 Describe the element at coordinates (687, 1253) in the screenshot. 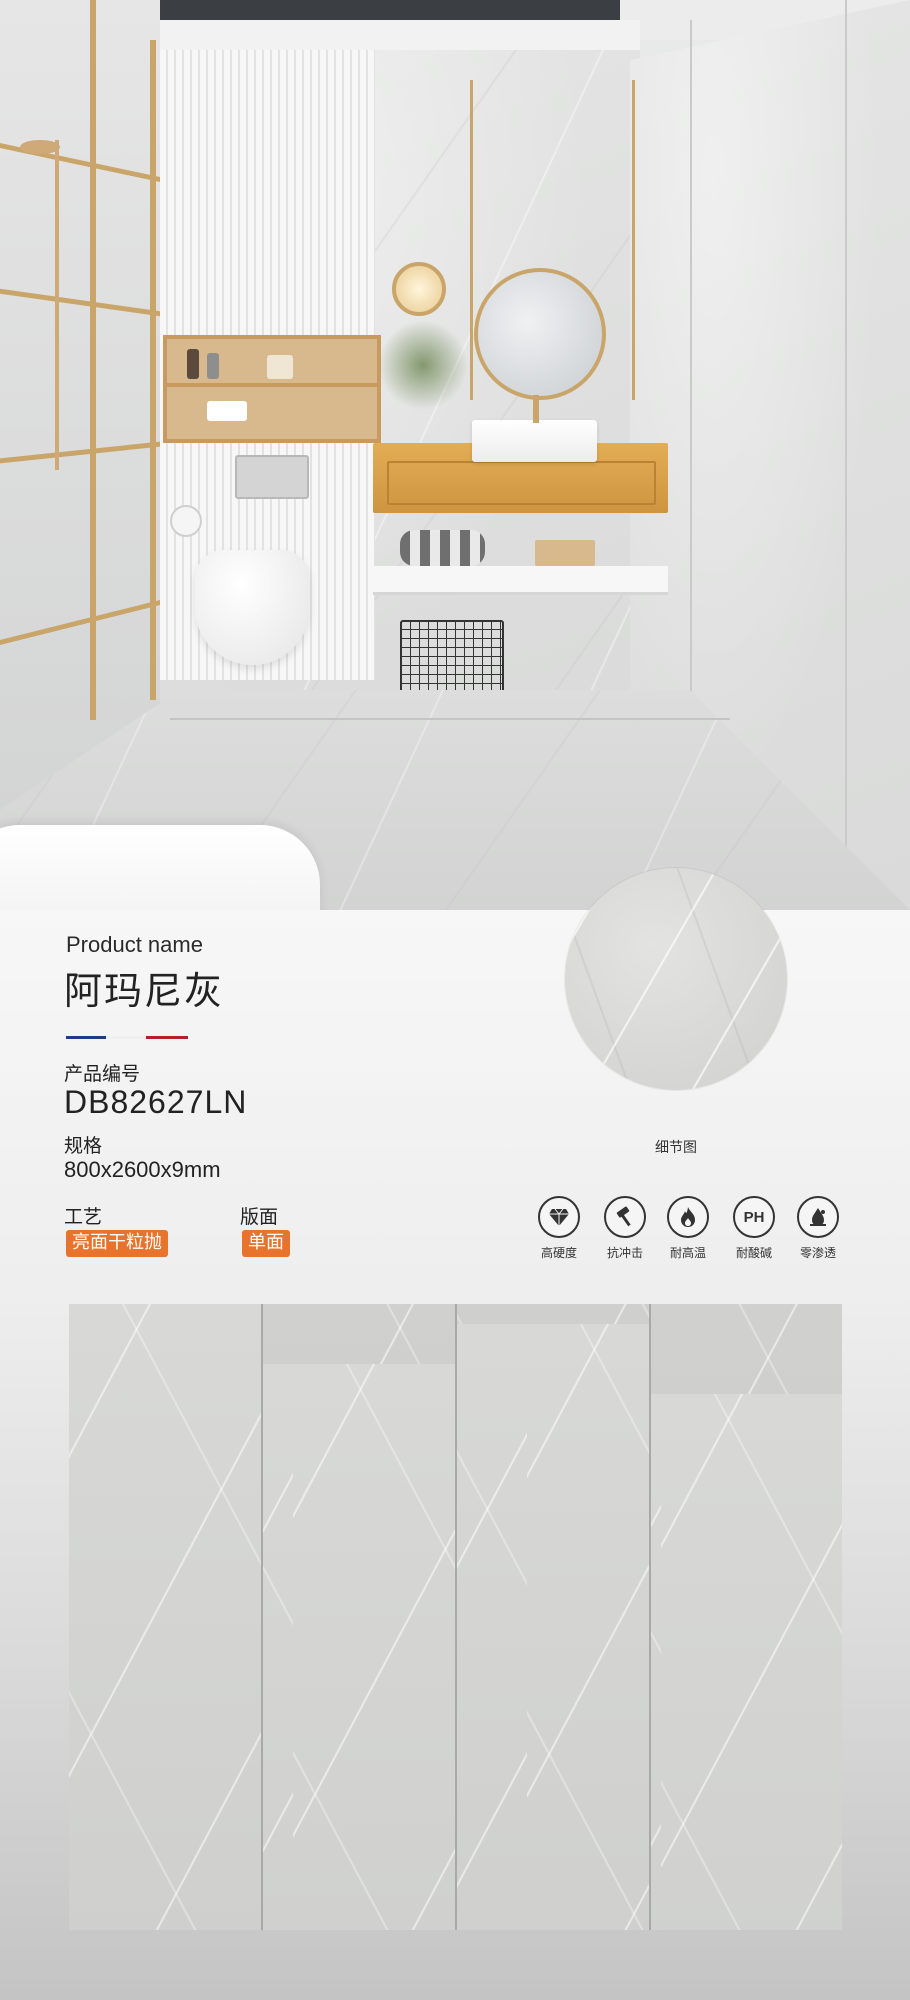

I see `feature-label: 耐高温` at that location.